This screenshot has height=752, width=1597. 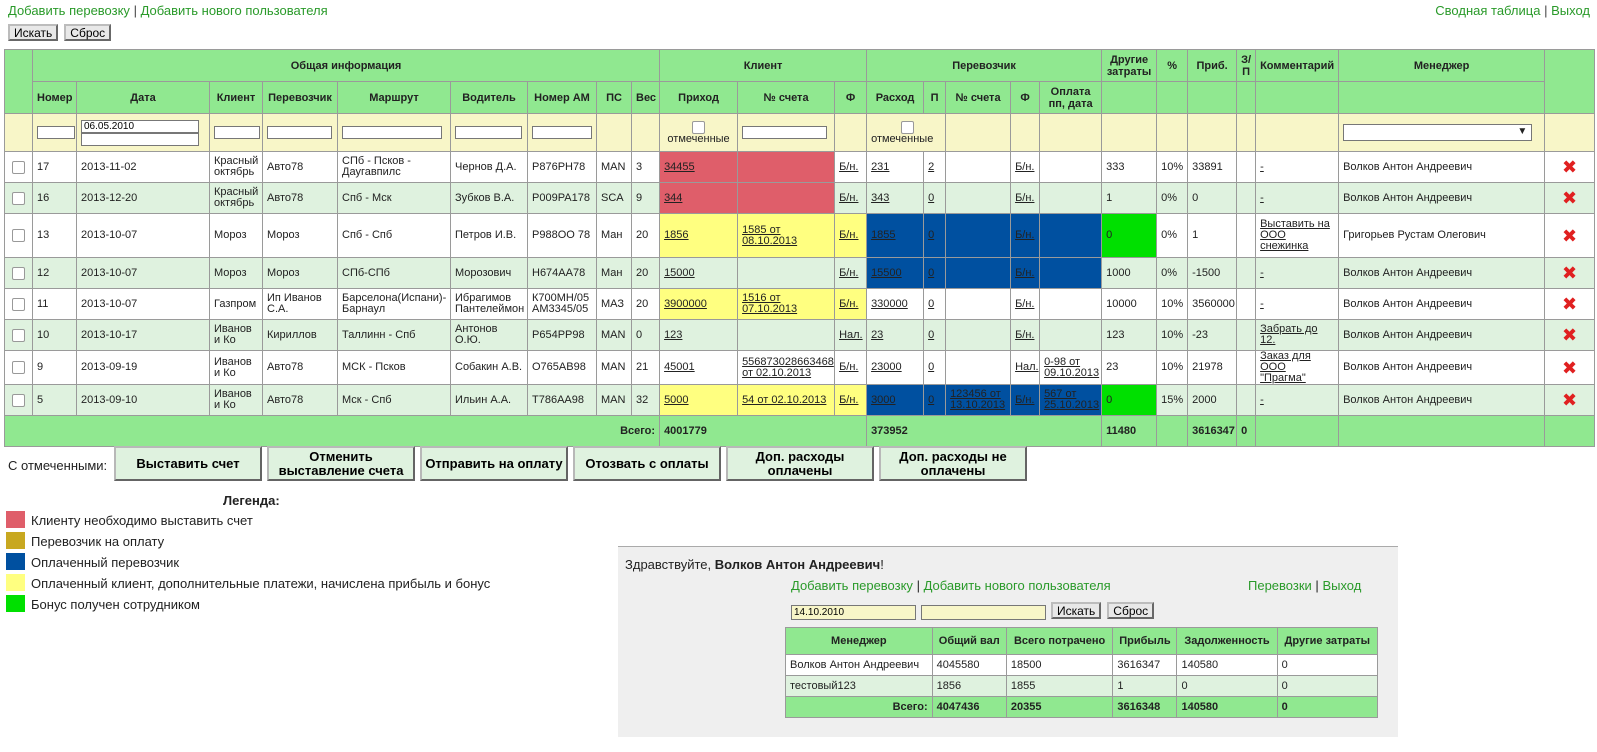 What do you see at coordinates (1280, 585) in the screenshot?
I see `panel-shipments-link: Перевозки` at bounding box center [1280, 585].